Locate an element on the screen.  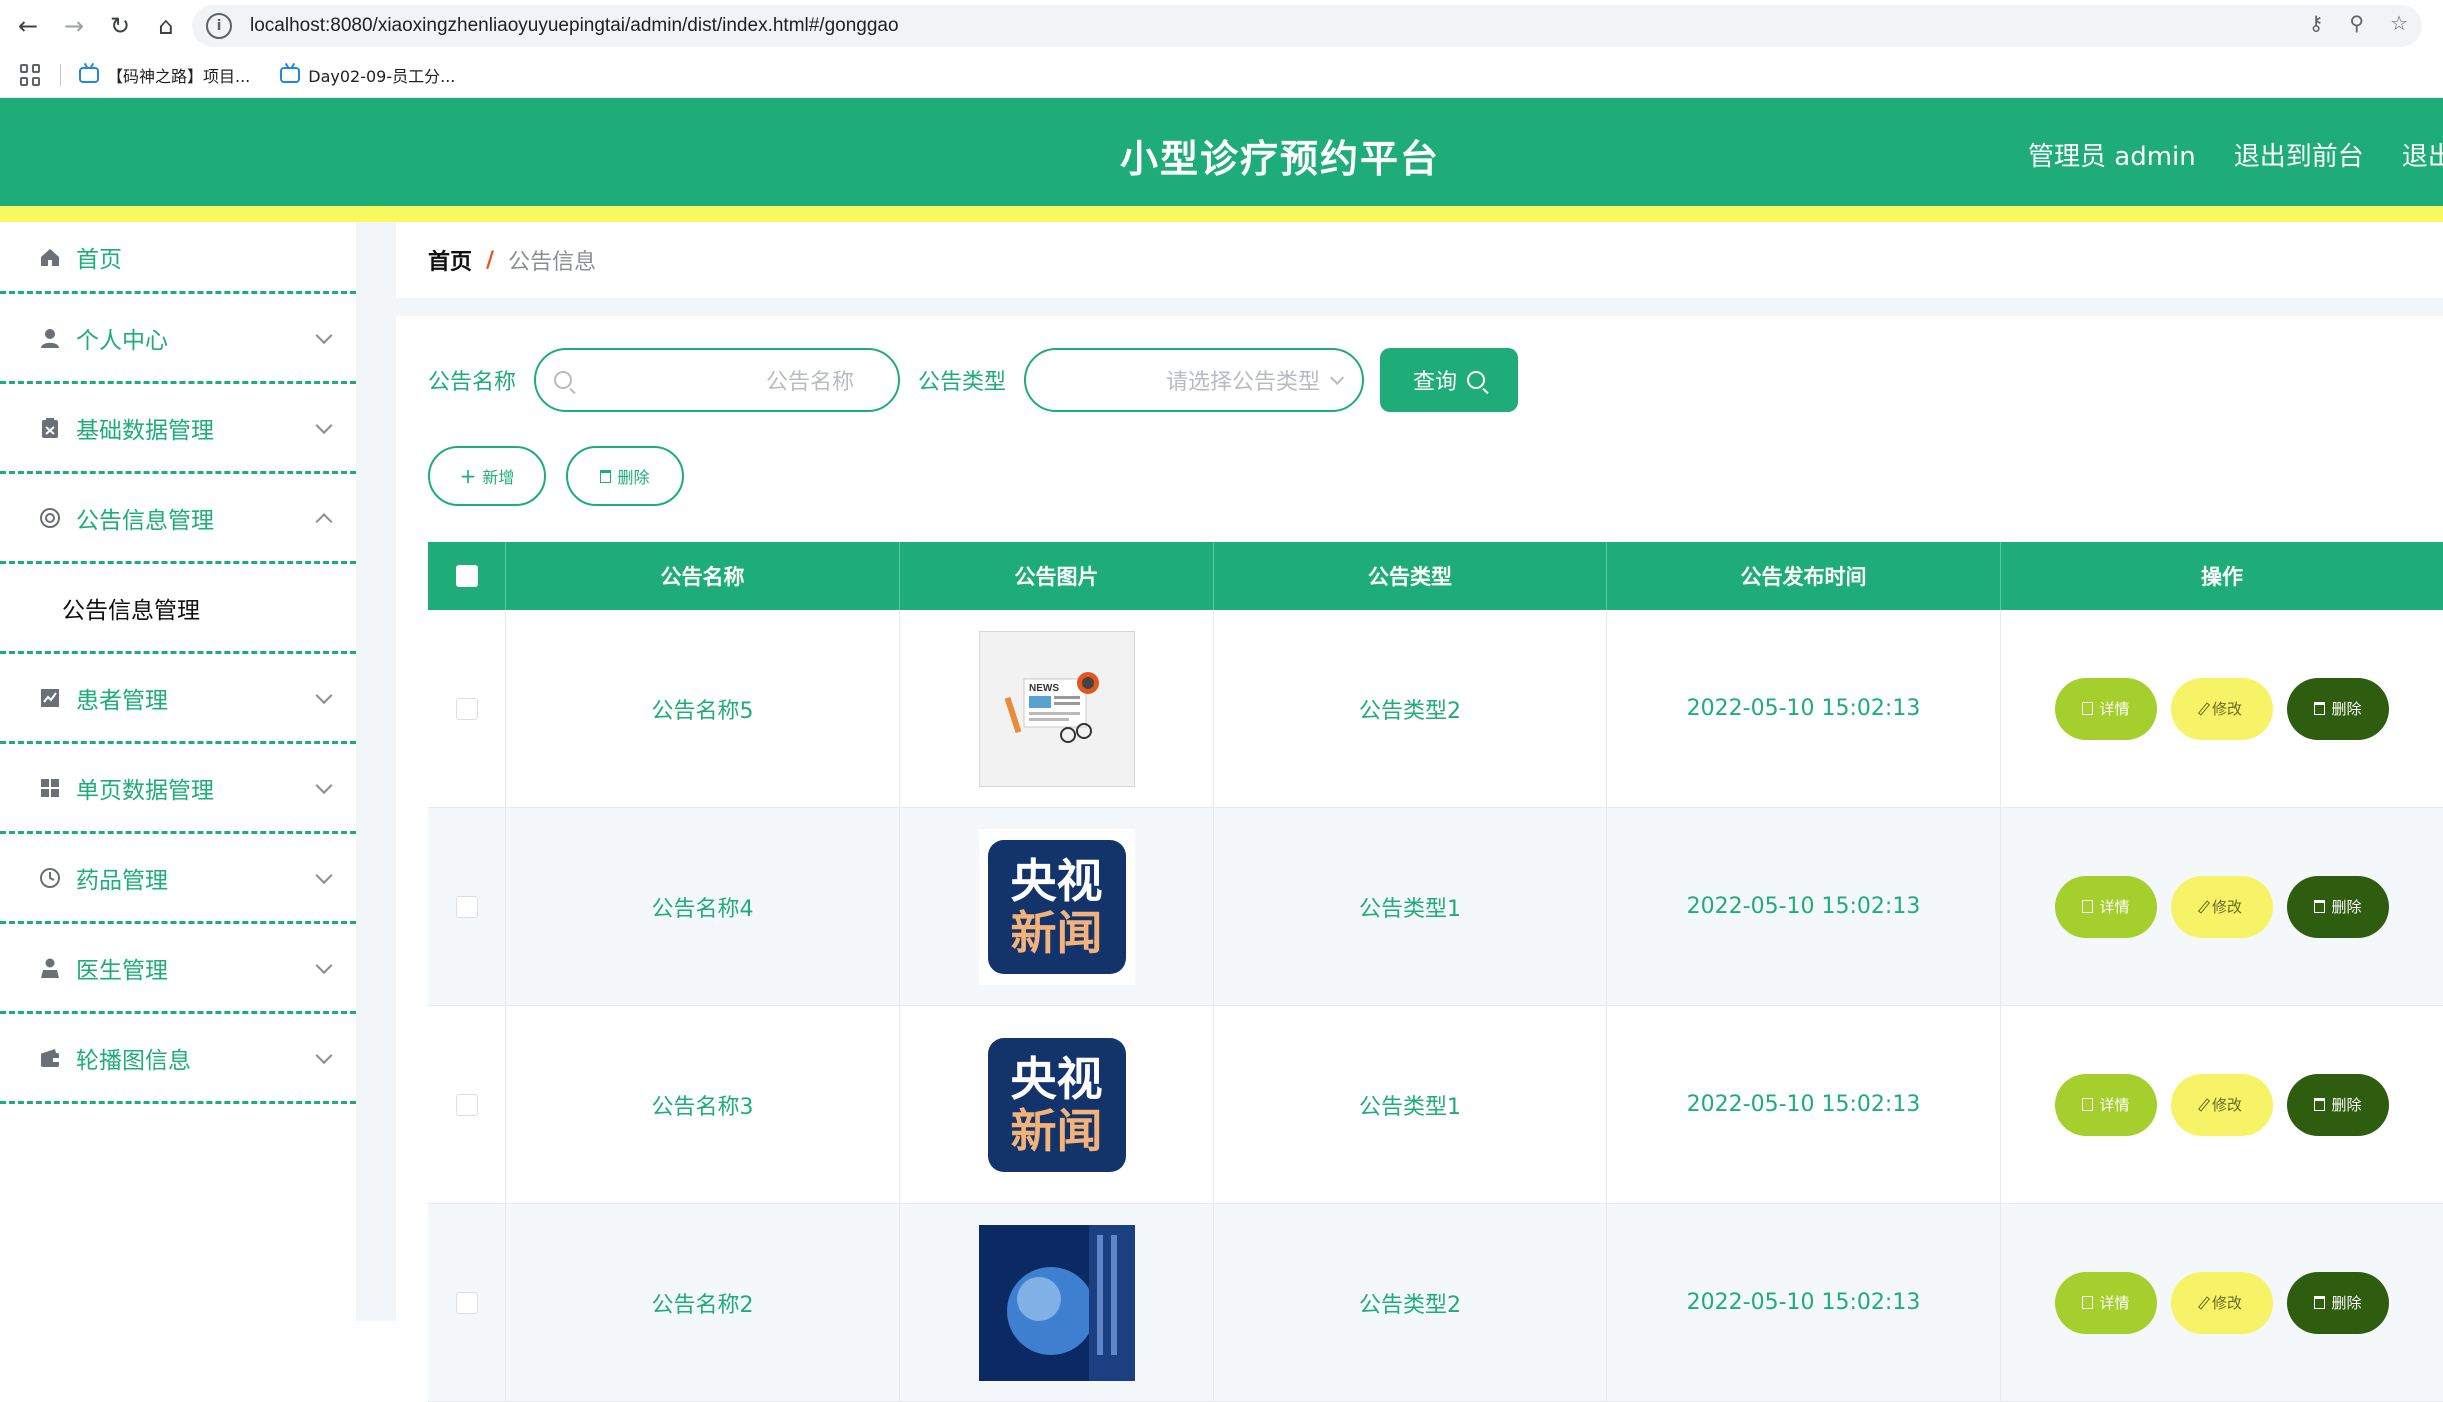
sidebar-item-personal-center: 个人中心 is located at coordinates (178, 339).